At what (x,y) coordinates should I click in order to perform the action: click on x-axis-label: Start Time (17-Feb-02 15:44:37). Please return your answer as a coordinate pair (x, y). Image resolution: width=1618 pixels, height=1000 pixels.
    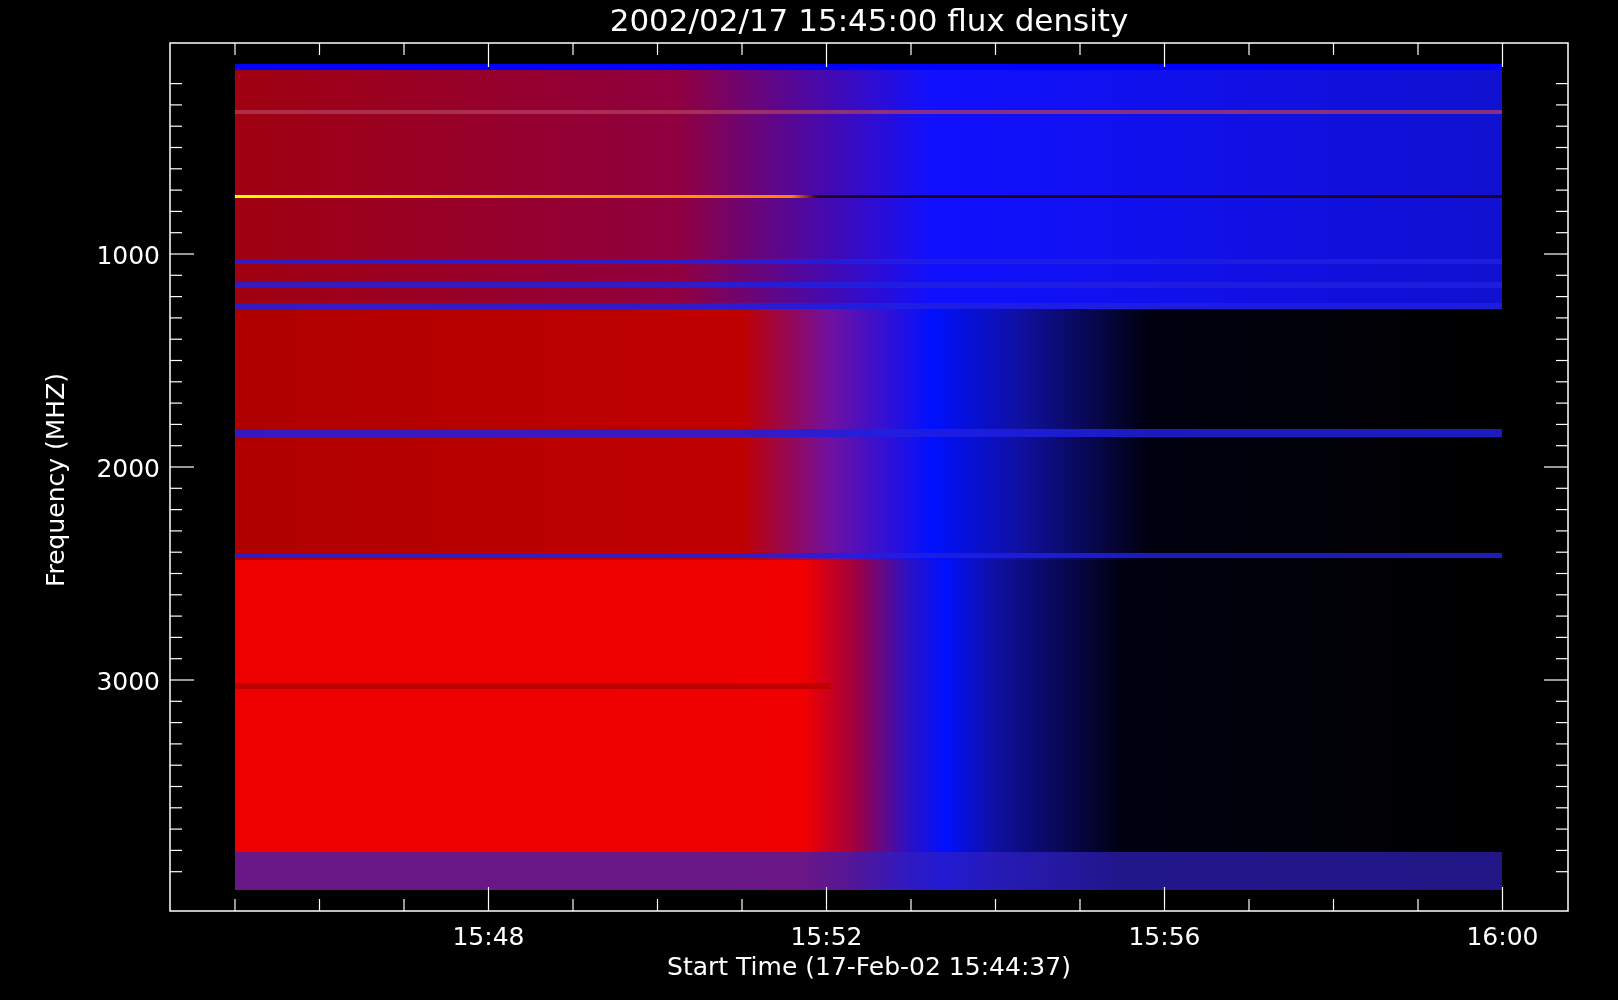
    Looking at the image, I should click on (869, 966).